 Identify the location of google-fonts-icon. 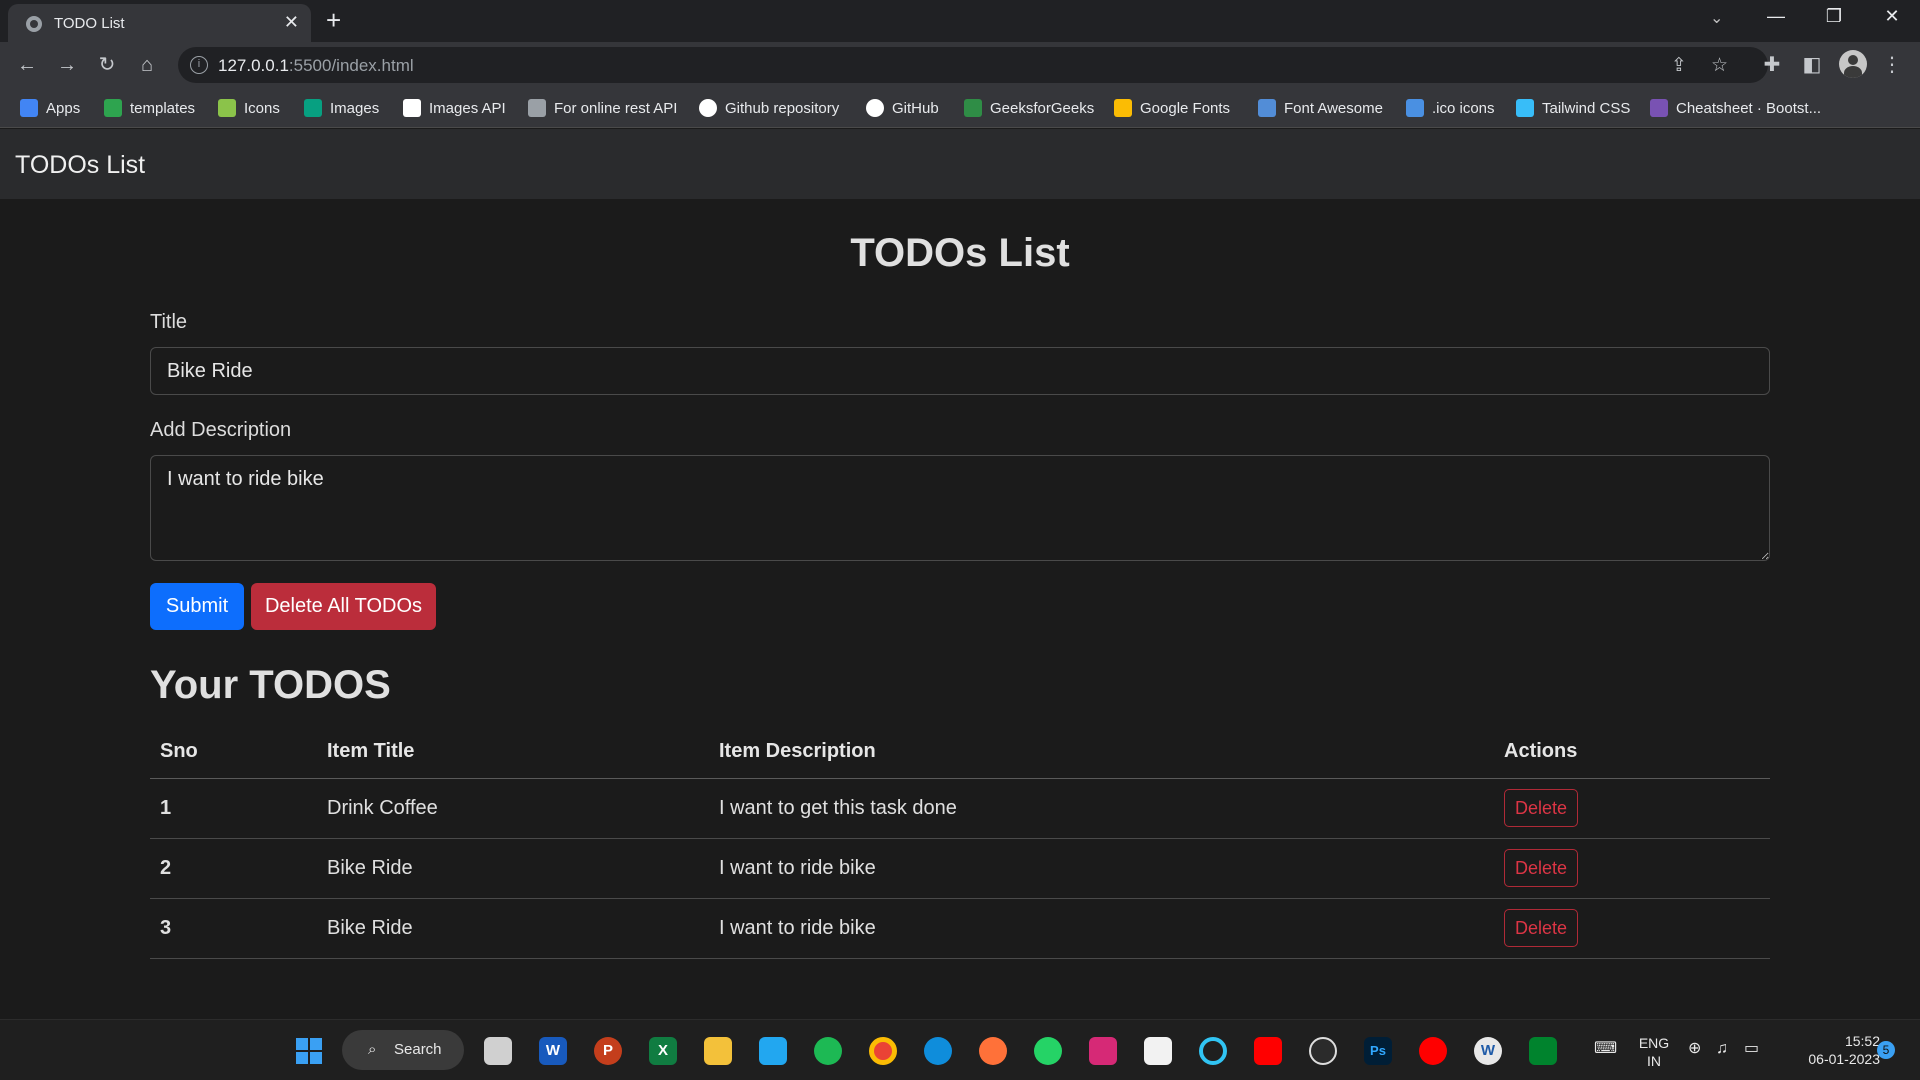
(1123, 108).